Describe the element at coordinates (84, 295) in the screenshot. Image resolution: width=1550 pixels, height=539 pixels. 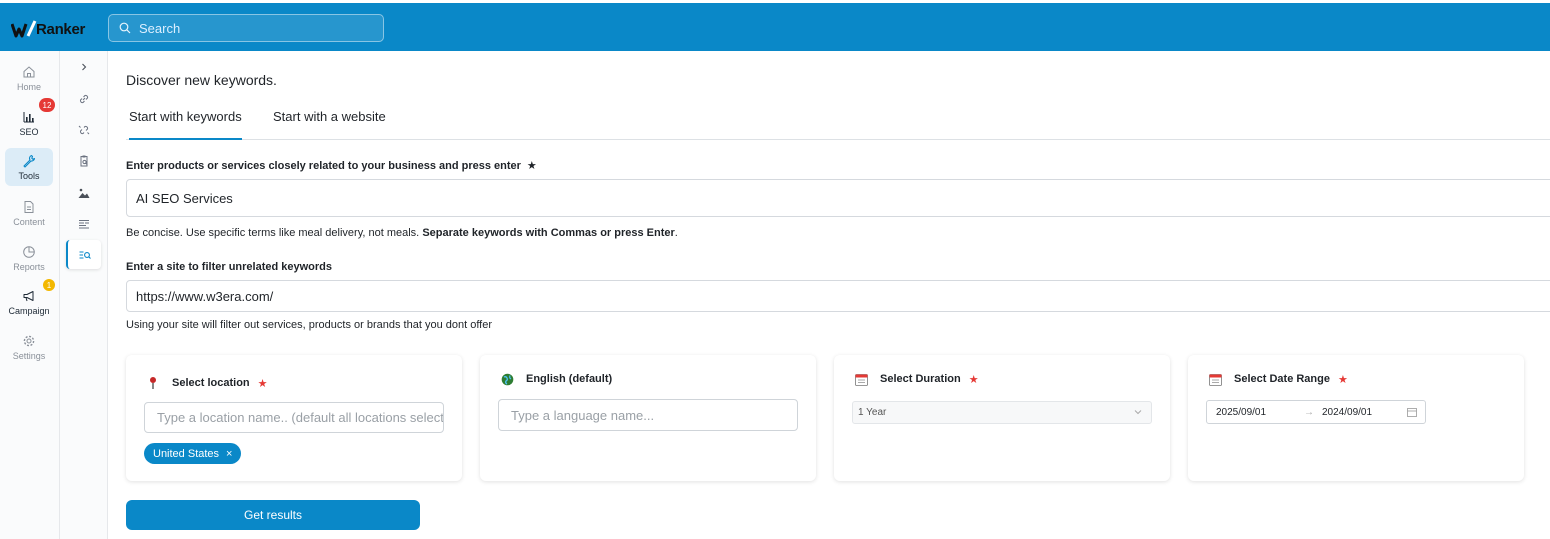
I see `tools-sub-rail` at that location.